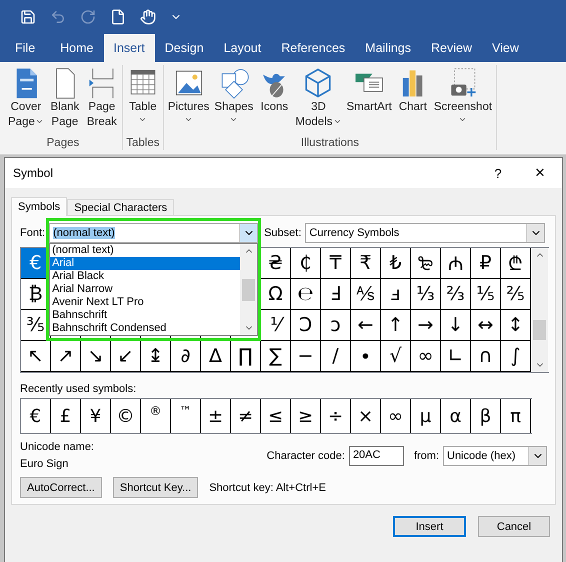 The image size is (566, 562). Describe the element at coordinates (145, 302) in the screenshot. I see `font-option: Avenir Next LT Pro` at that location.